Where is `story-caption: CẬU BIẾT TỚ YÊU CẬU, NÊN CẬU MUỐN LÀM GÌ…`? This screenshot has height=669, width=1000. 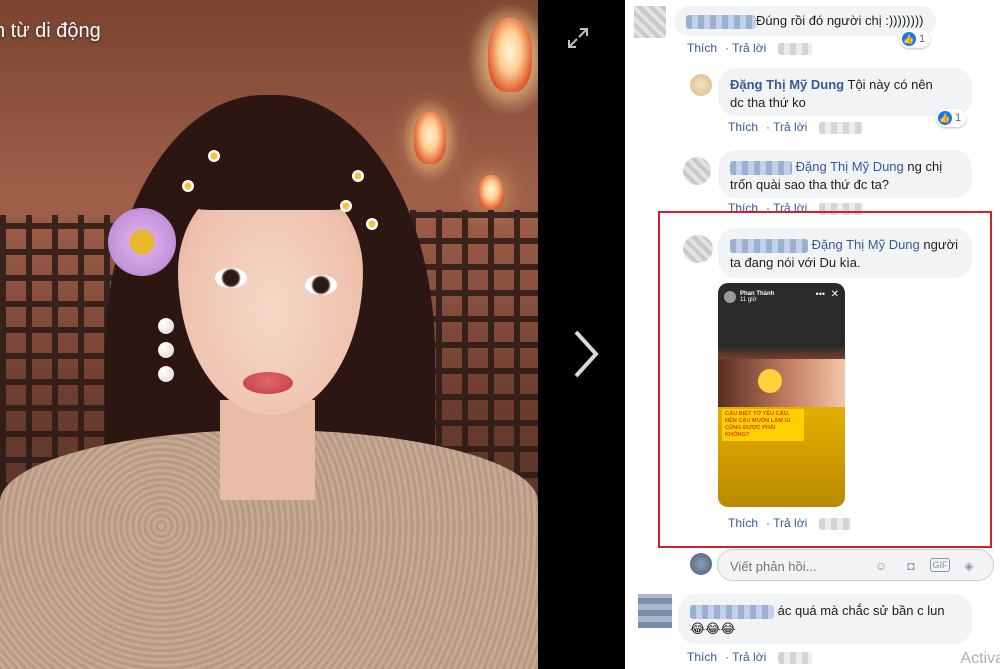 story-caption: CẬU BIẾT TỚ YÊU CẬU, NÊN CẬU MUỐN LÀM GÌ… is located at coordinates (763, 425).